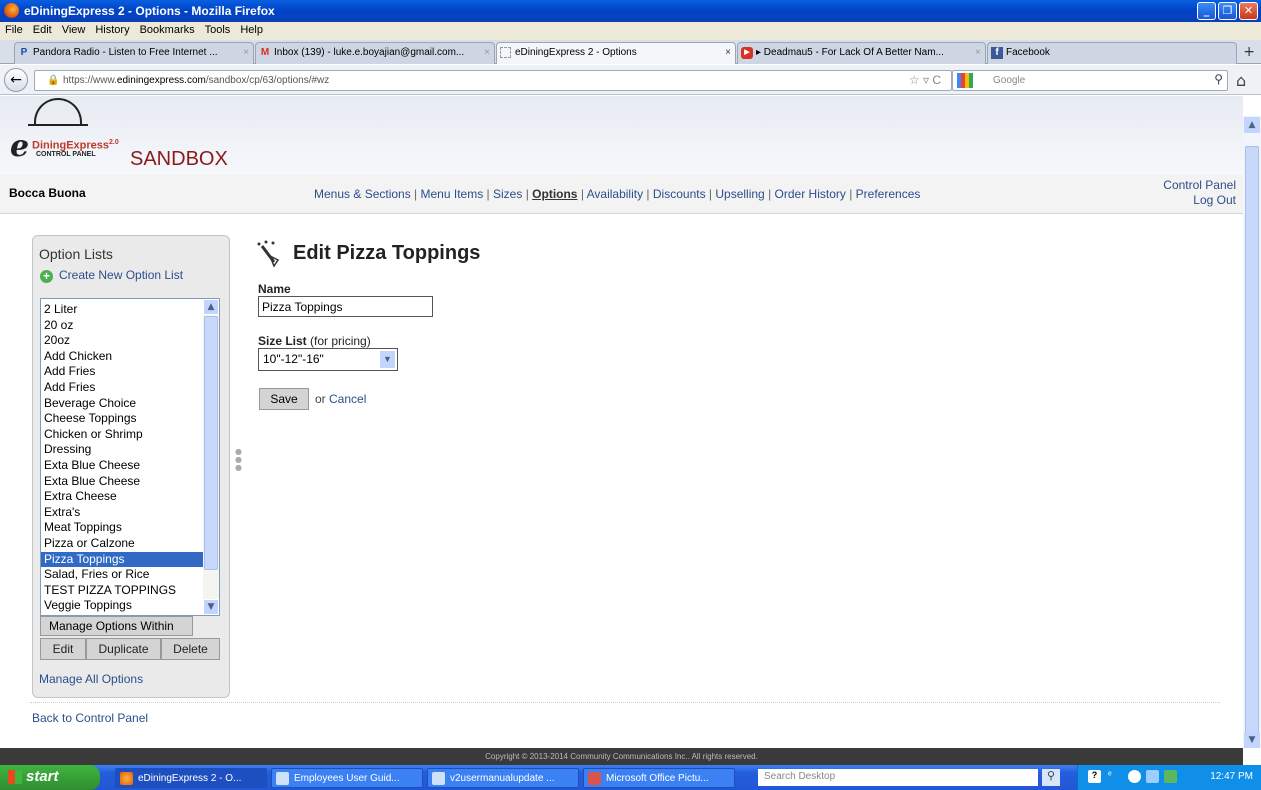  I want to click on list-item: Pizza or Calzone, so click(123, 544).